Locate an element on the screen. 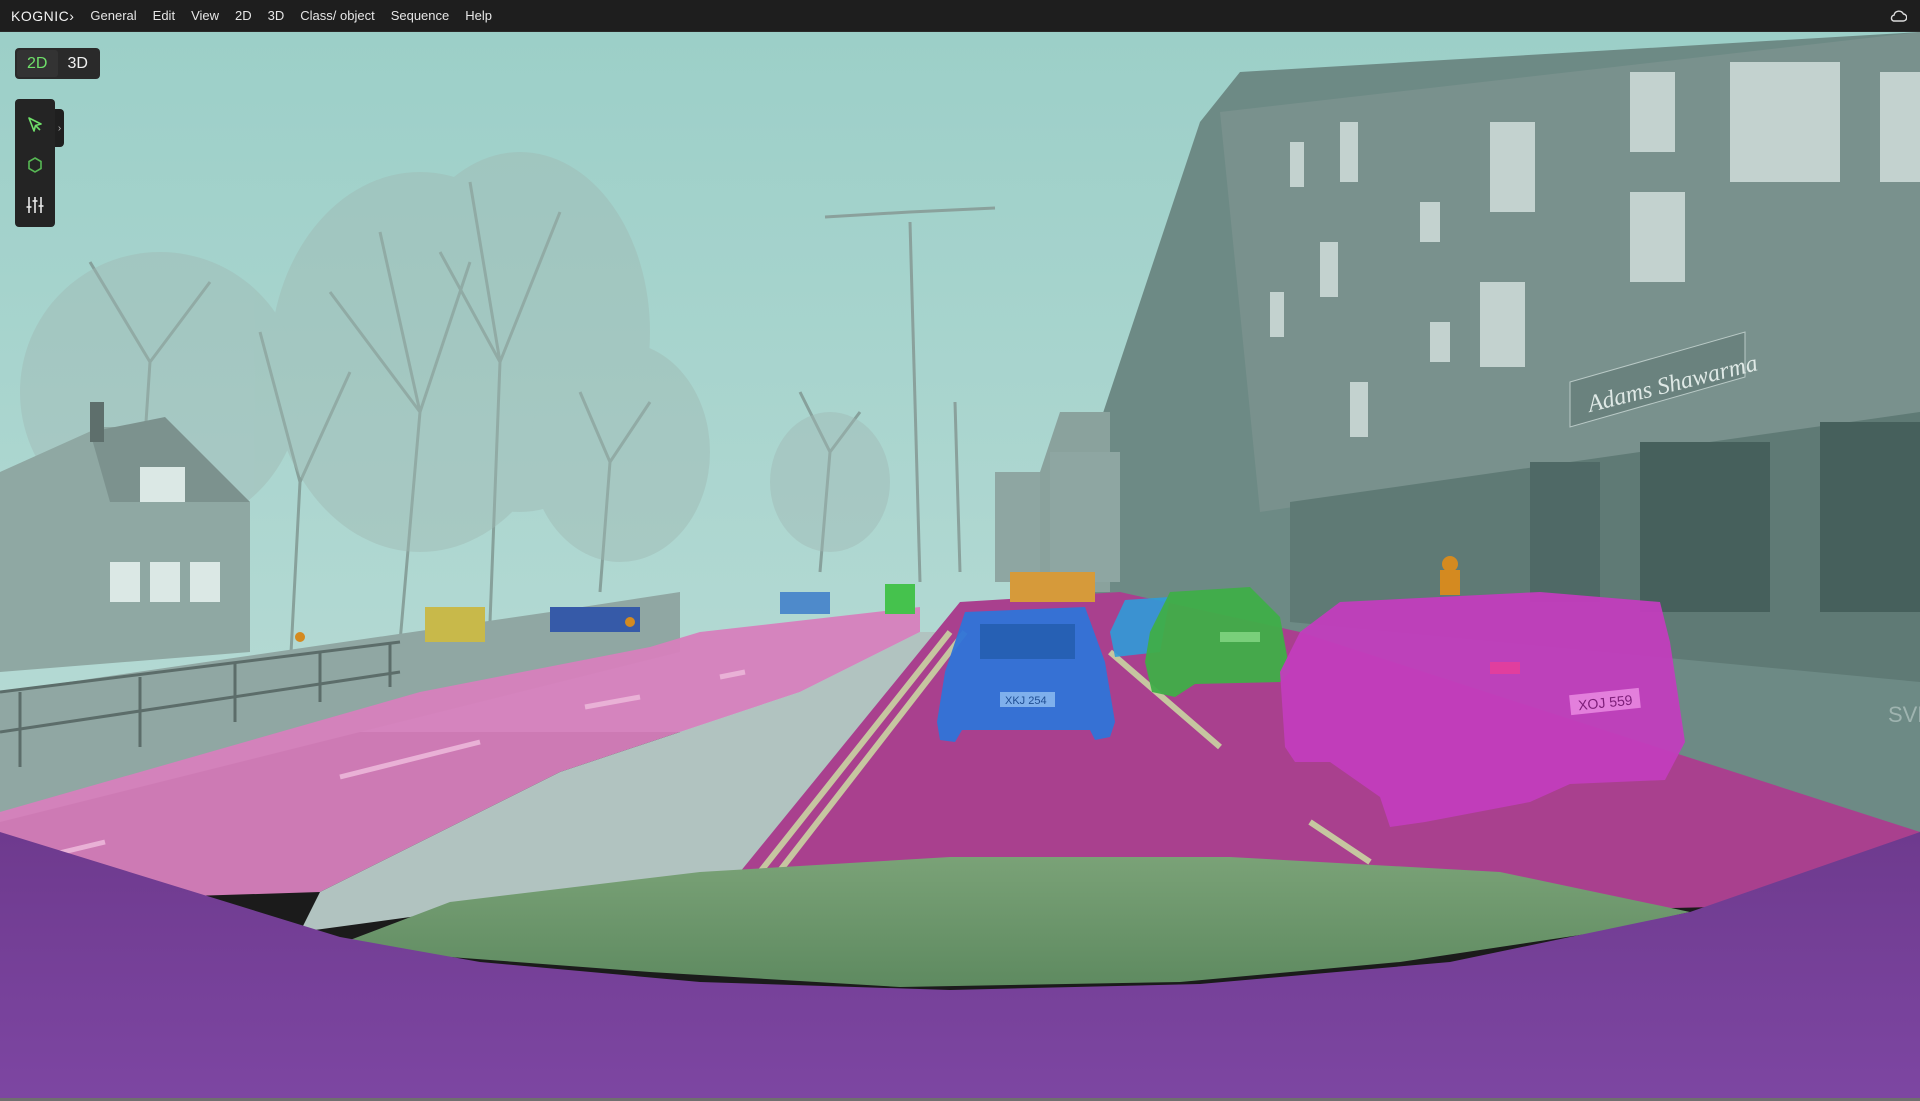 Image resolution: width=1920 pixels, height=1101 pixels. menu-2d: 2D is located at coordinates (243, 15).